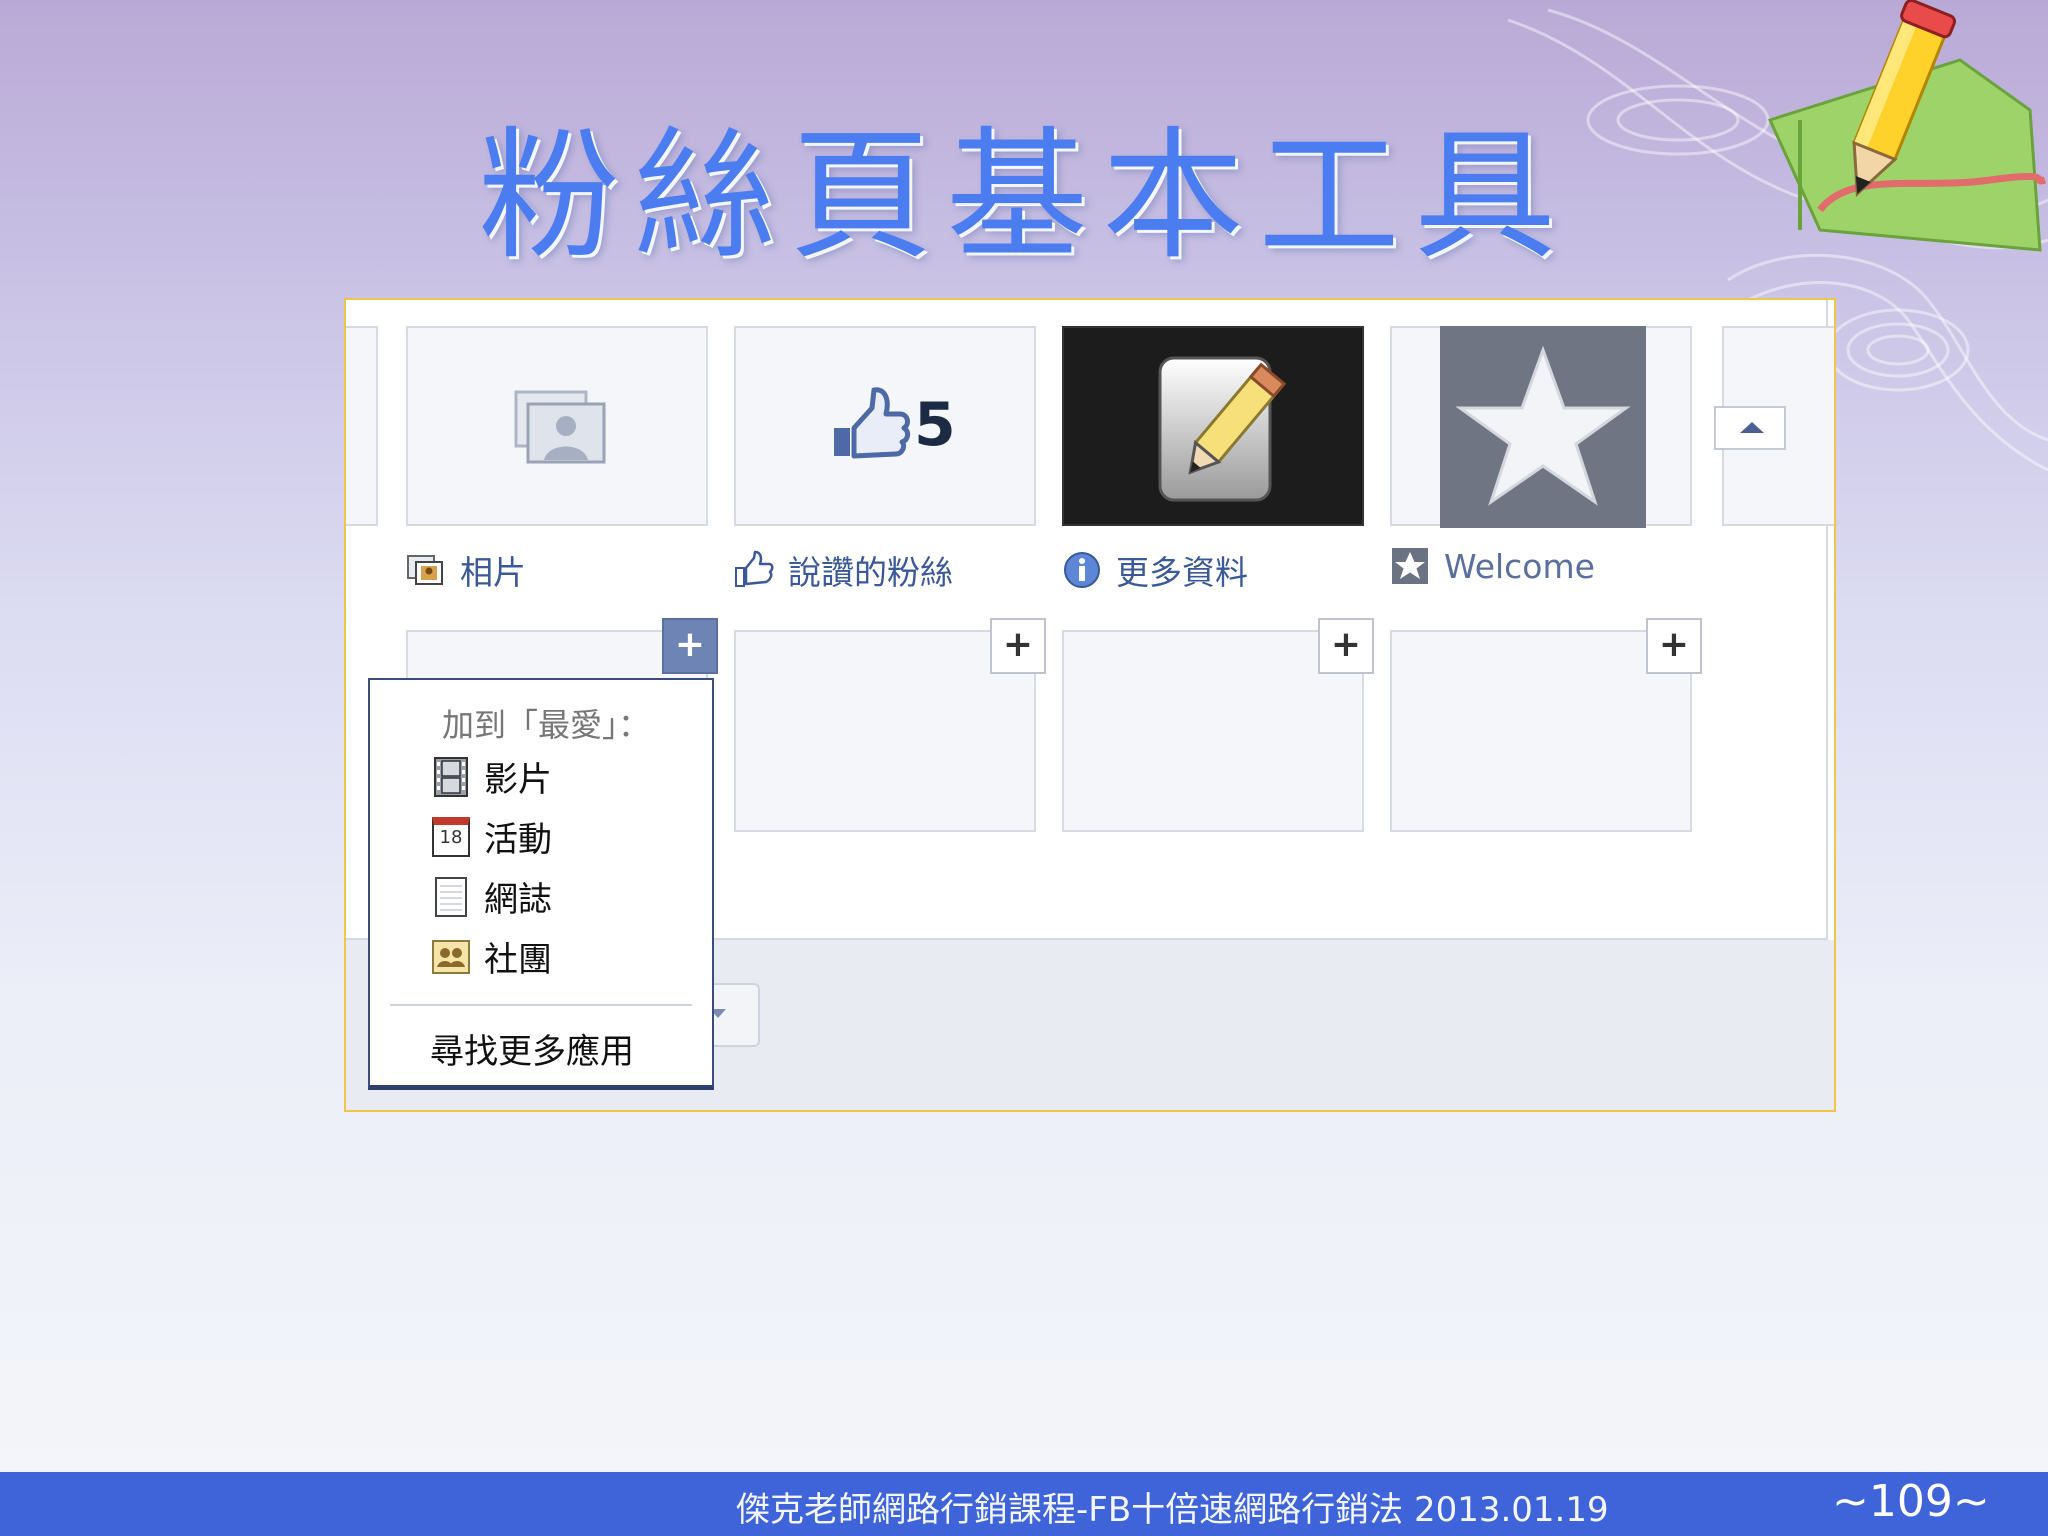 Image resolution: width=2048 pixels, height=1536 pixels. What do you see at coordinates (1018, 646) in the screenshot?
I see `add-app-button-2: +` at bounding box center [1018, 646].